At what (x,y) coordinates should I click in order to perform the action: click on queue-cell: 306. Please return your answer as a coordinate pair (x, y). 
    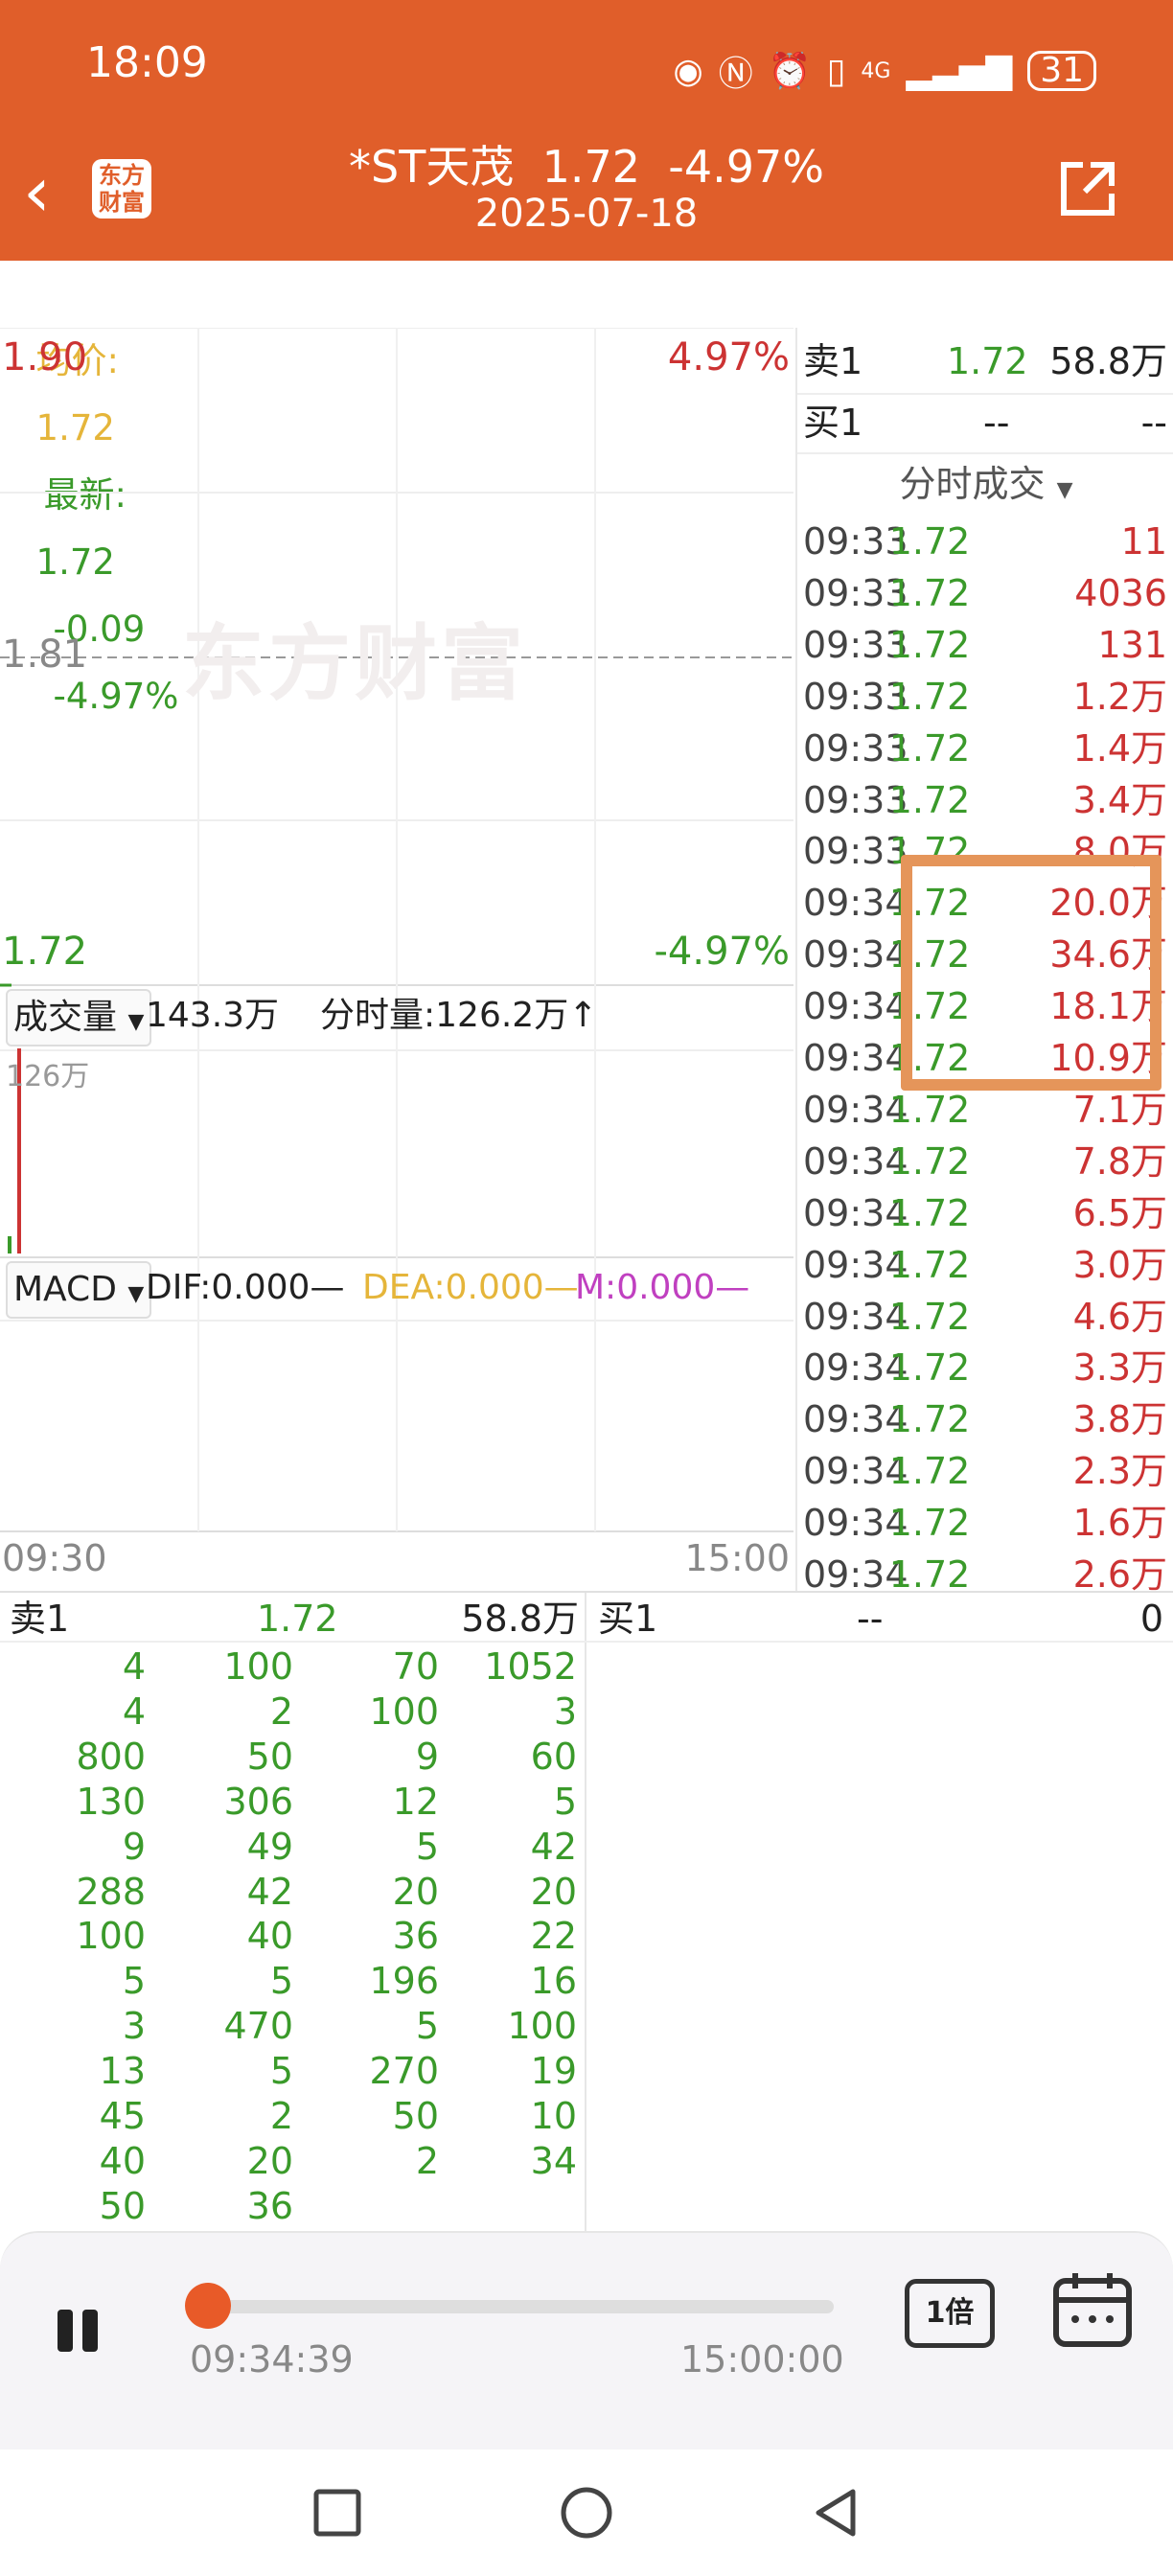
    Looking at the image, I should click on (258, 1801).